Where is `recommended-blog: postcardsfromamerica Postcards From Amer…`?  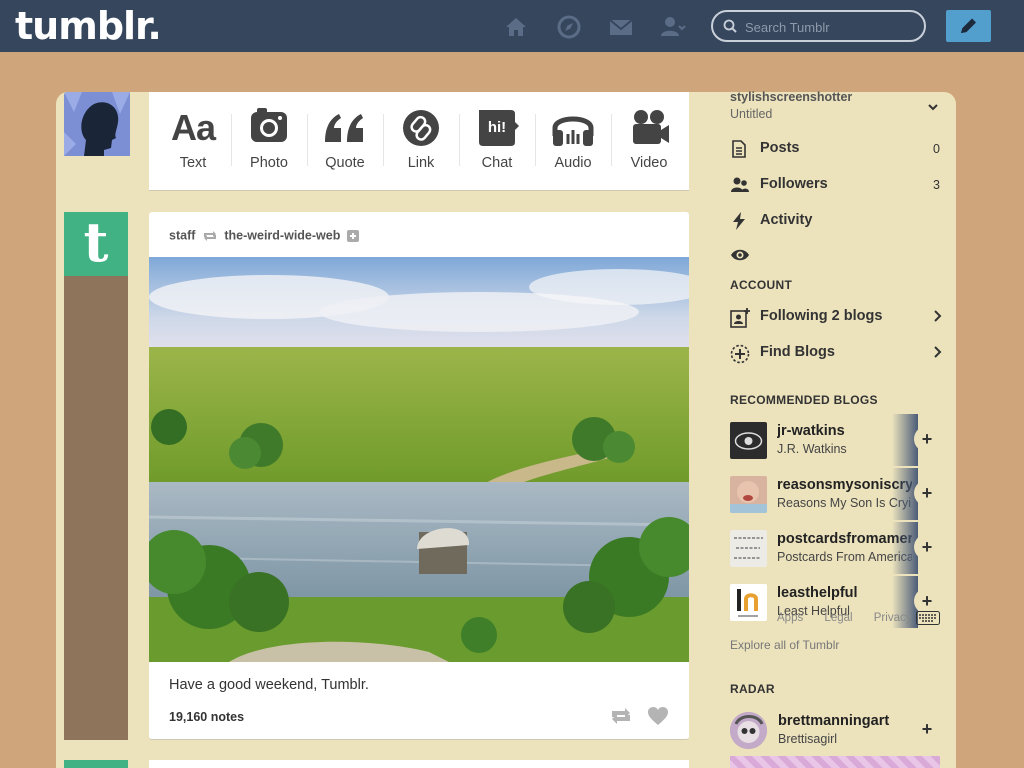
recommended-blog: postcardsfromamerica Postcards From Amer… is located at coordinates (835, 548).